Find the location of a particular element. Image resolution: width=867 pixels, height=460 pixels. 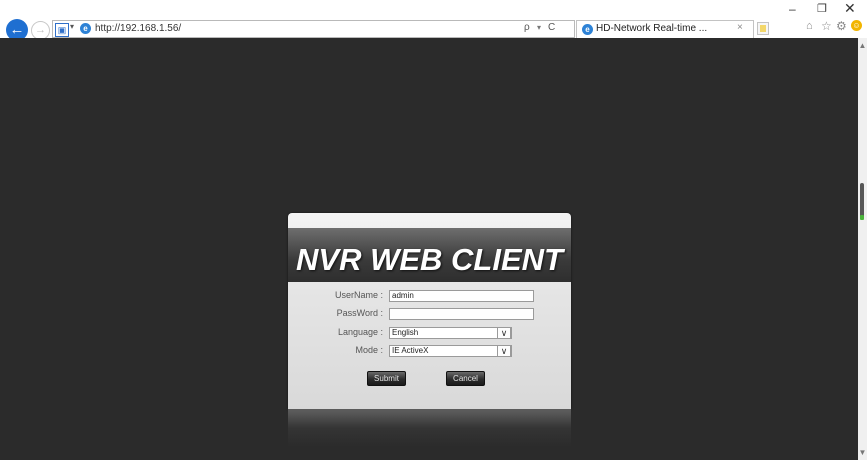

shield-icon: ▣ is located at coordinates (62, 30).